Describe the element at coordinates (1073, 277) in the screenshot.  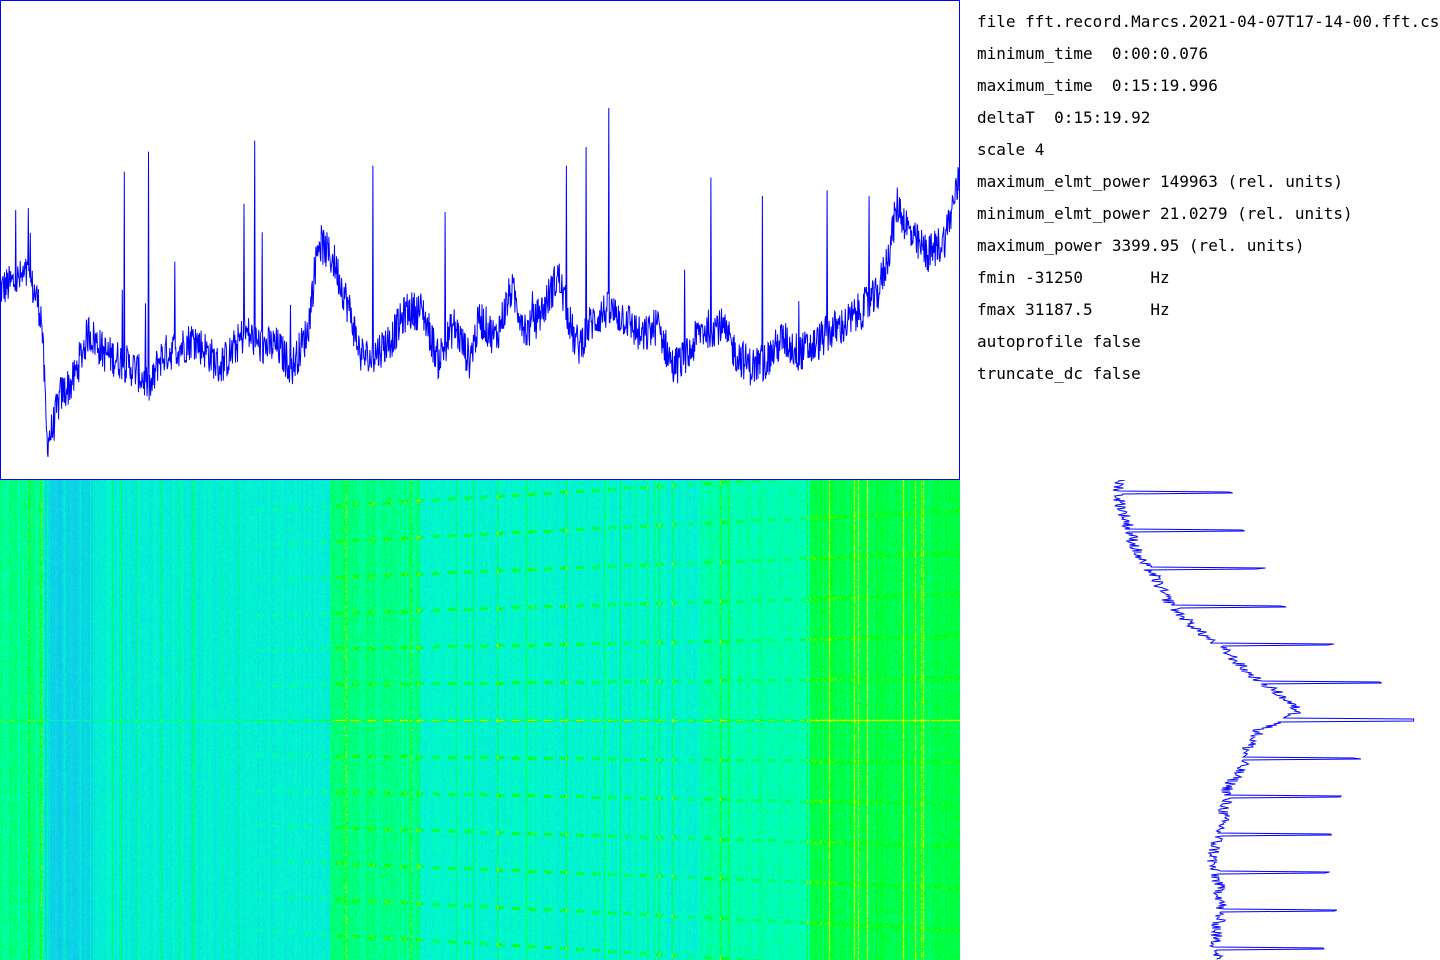
I see `info-line: fmin -31250 Hz` at that location.